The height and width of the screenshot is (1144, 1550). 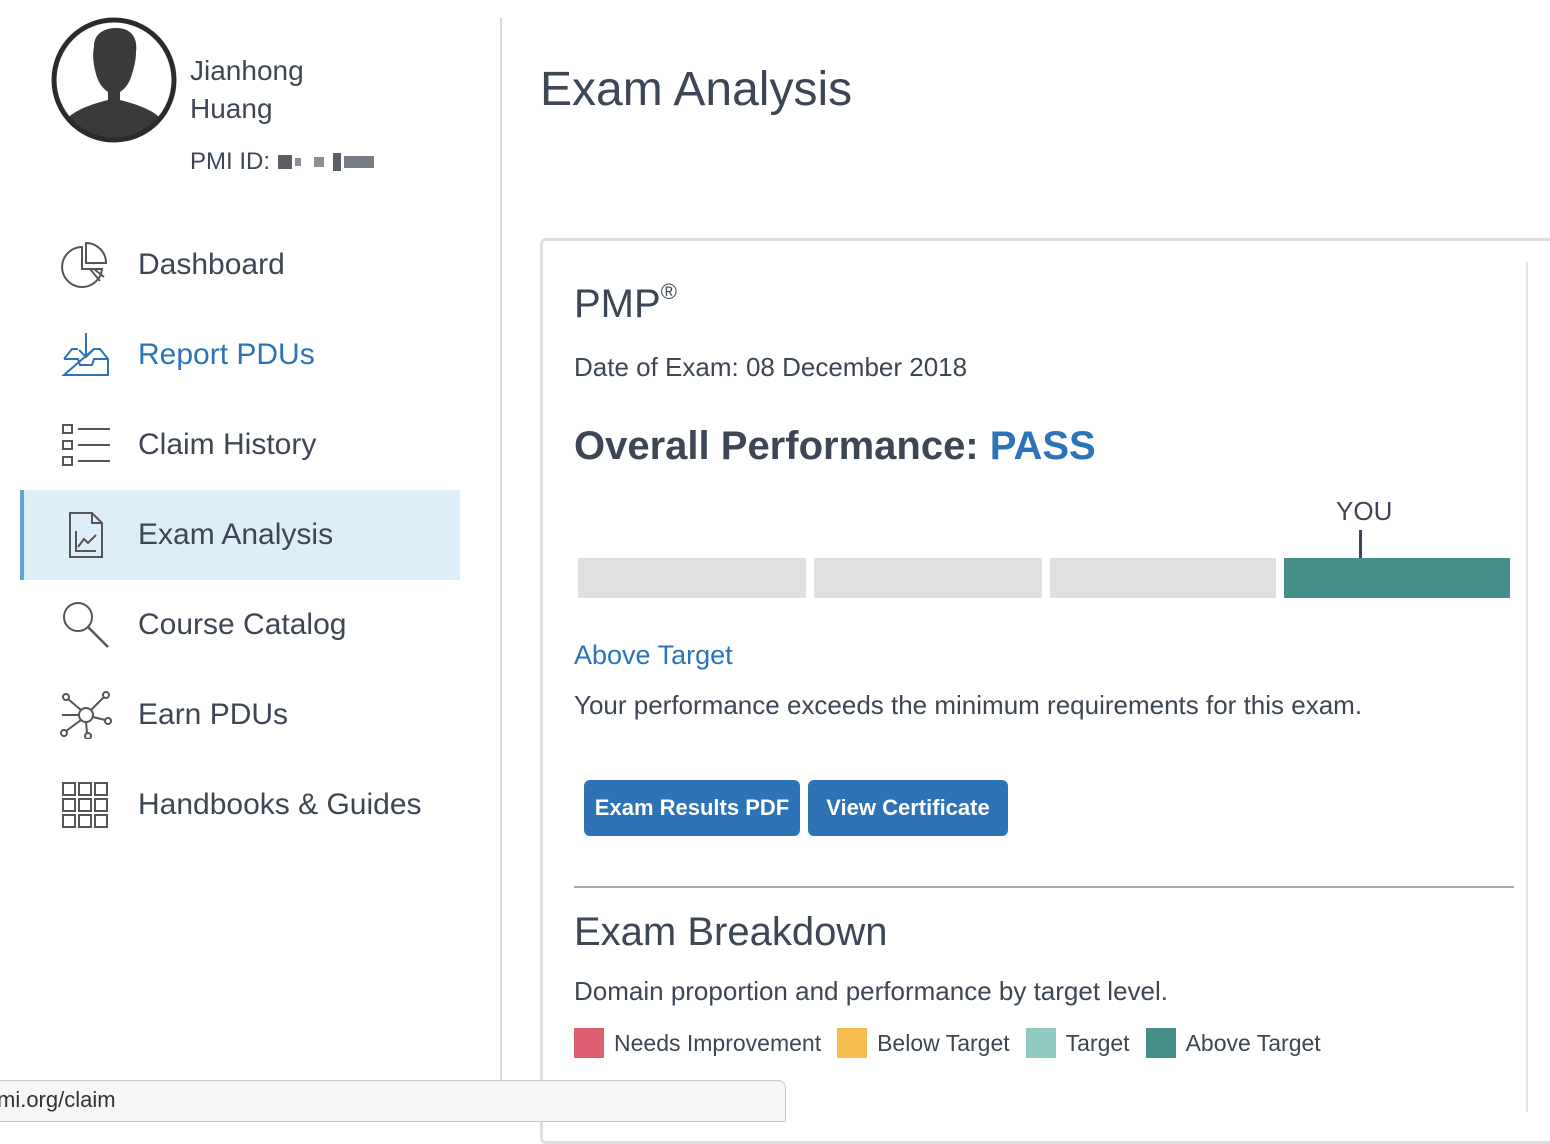 I want to click on search-icon, so click(x=86, y=625).